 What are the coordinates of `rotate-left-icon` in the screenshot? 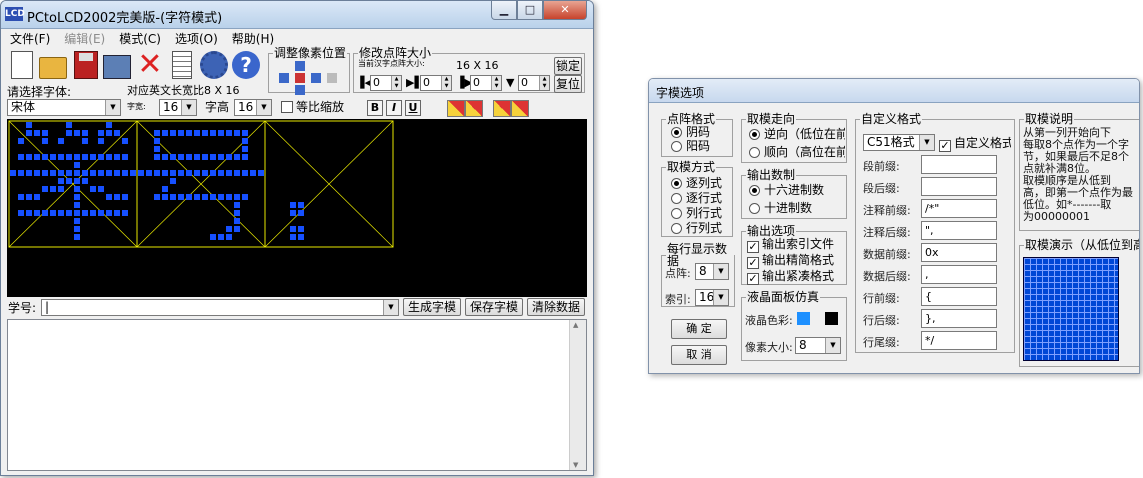 It's located at (456, 108).